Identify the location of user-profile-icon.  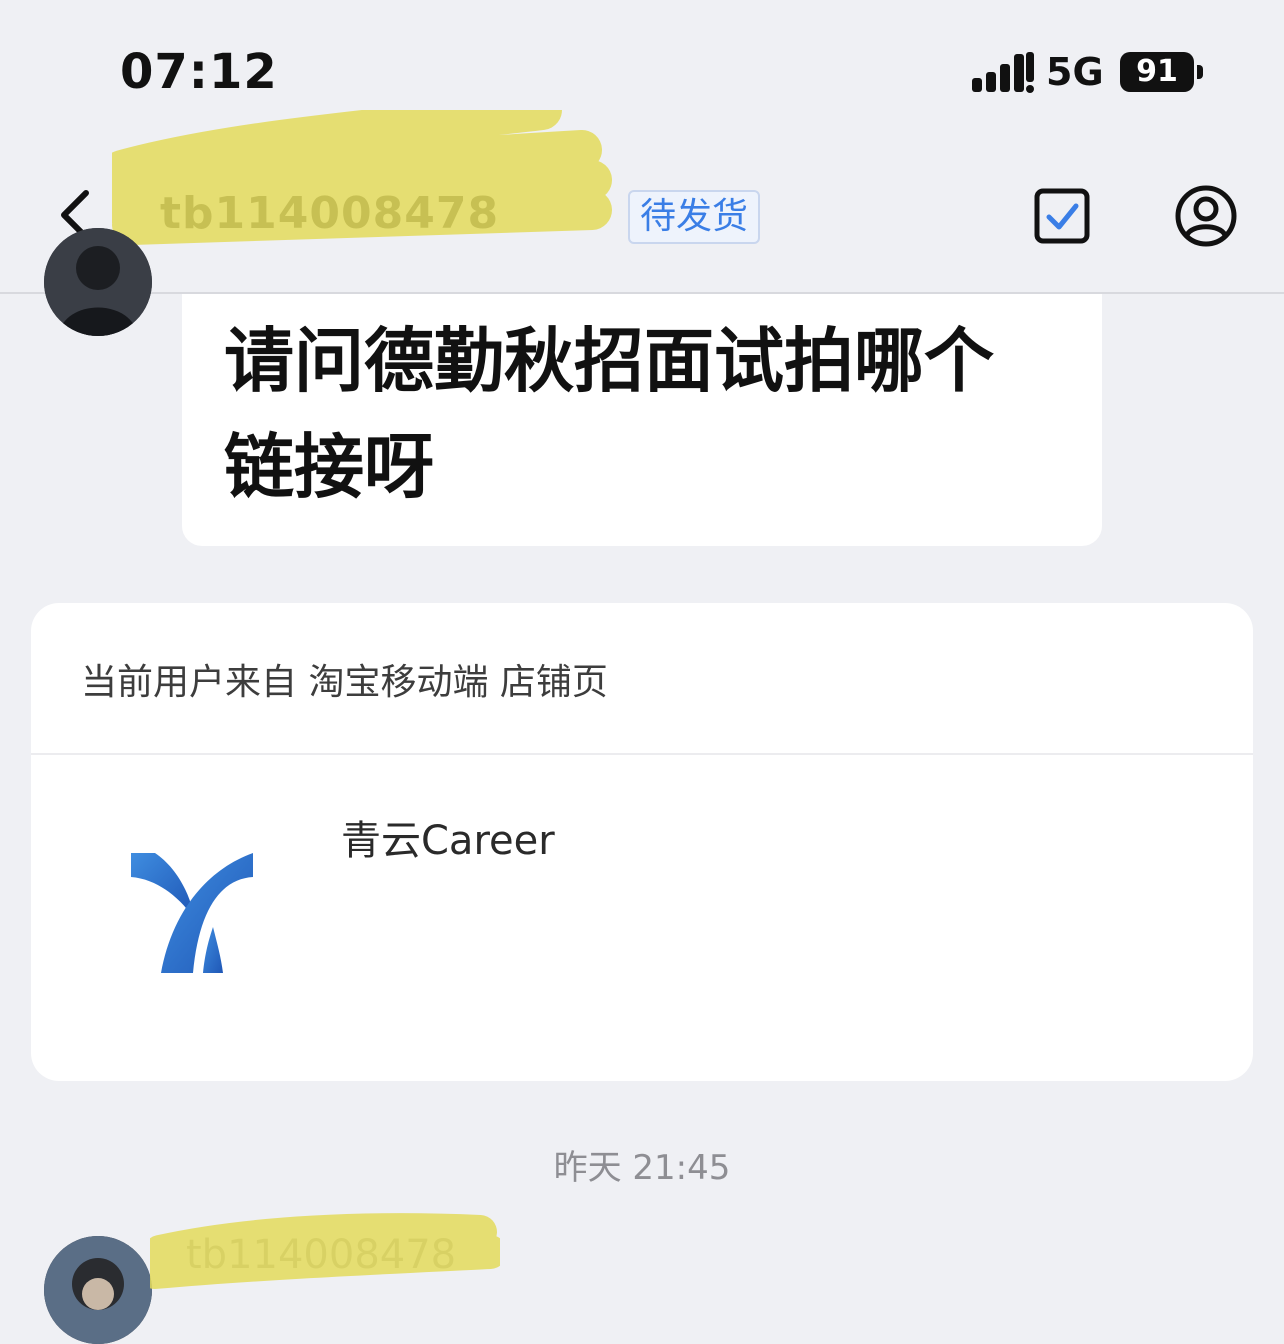
(1206, 216).